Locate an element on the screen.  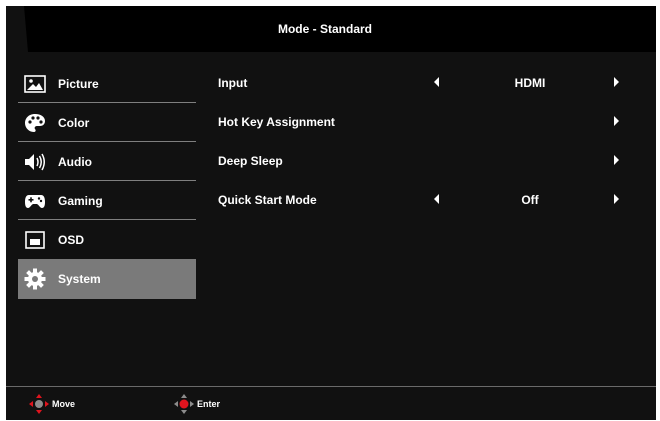
enter-hint: Enter is located at coordinates (196, 404).